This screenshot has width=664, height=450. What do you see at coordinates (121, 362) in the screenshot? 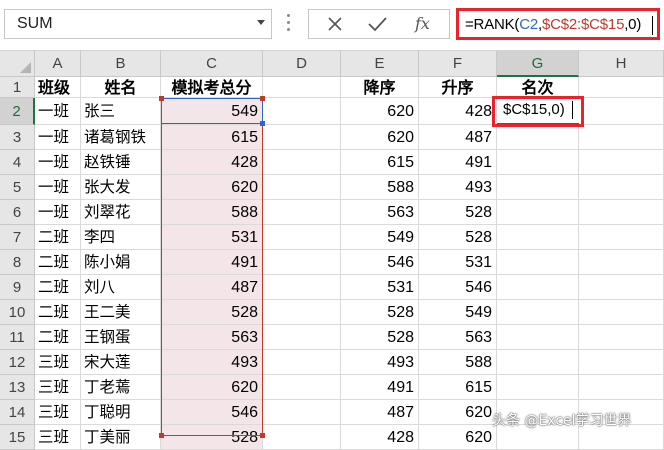
I see `cell-name: 宋大莲` at bounding box center [121, 362].